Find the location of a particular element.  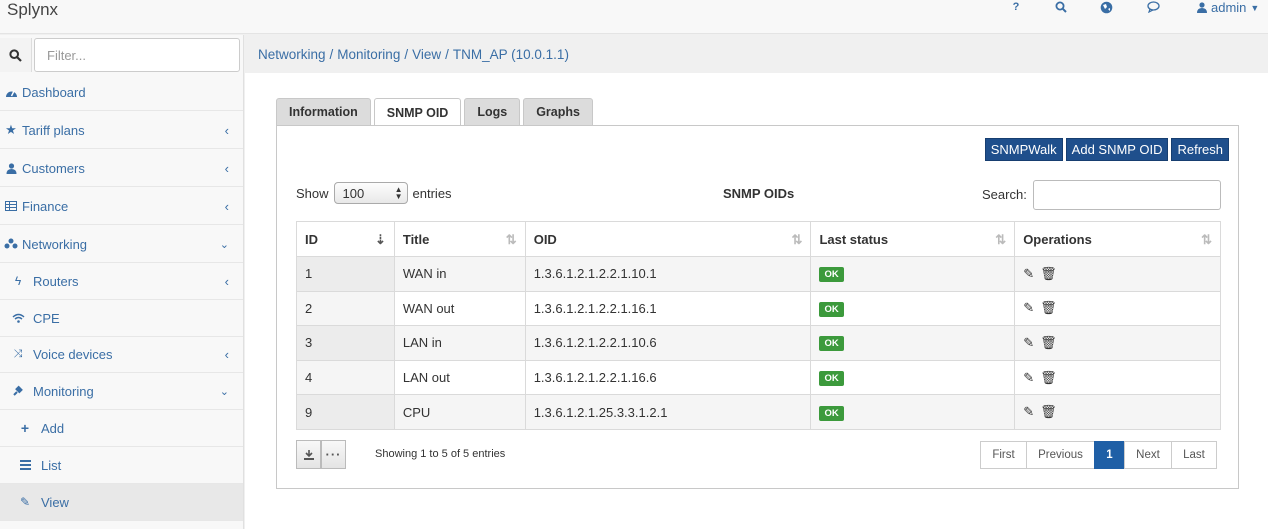

breadcrumb-networking: Networking is located at coordinates (292, 54).